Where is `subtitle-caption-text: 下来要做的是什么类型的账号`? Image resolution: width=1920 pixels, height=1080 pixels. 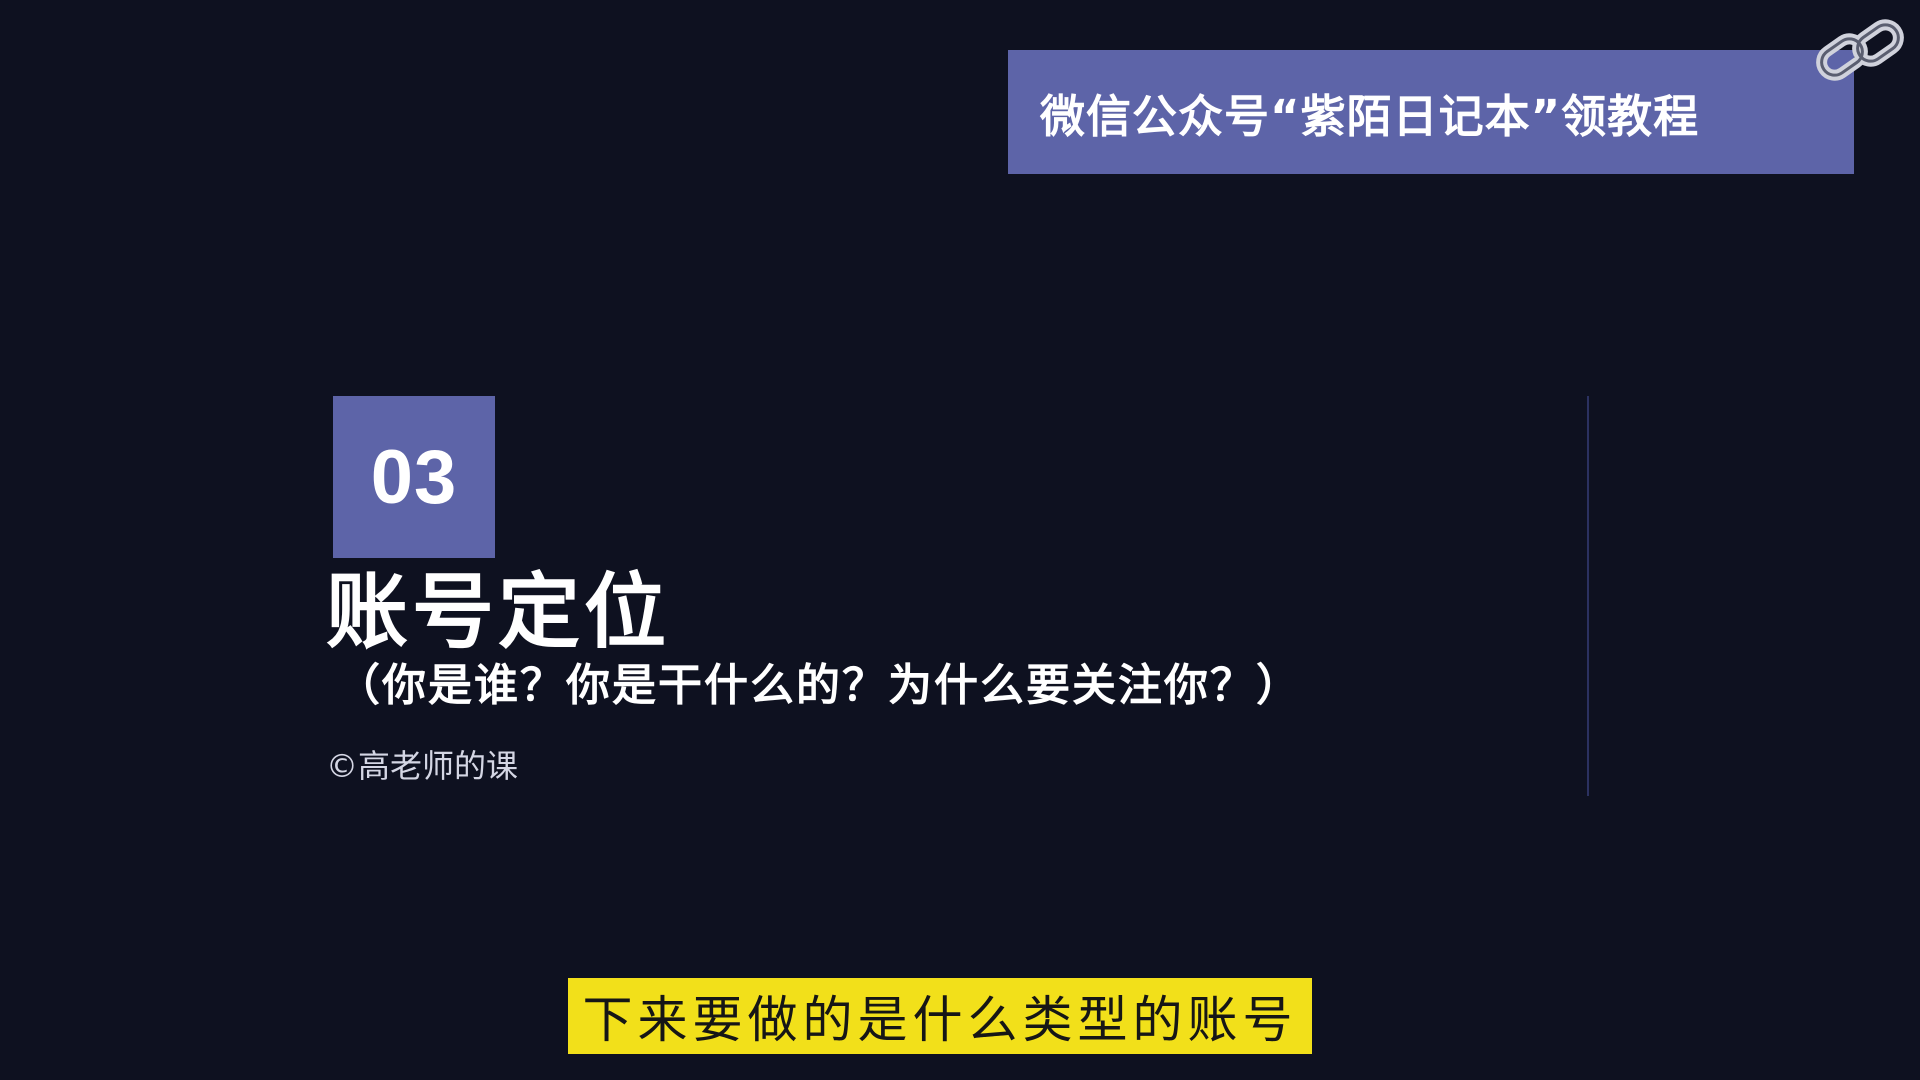 subtitle-caption-text: 下来要做的是什么类型的账号 is located at coordinates (940, 1020).